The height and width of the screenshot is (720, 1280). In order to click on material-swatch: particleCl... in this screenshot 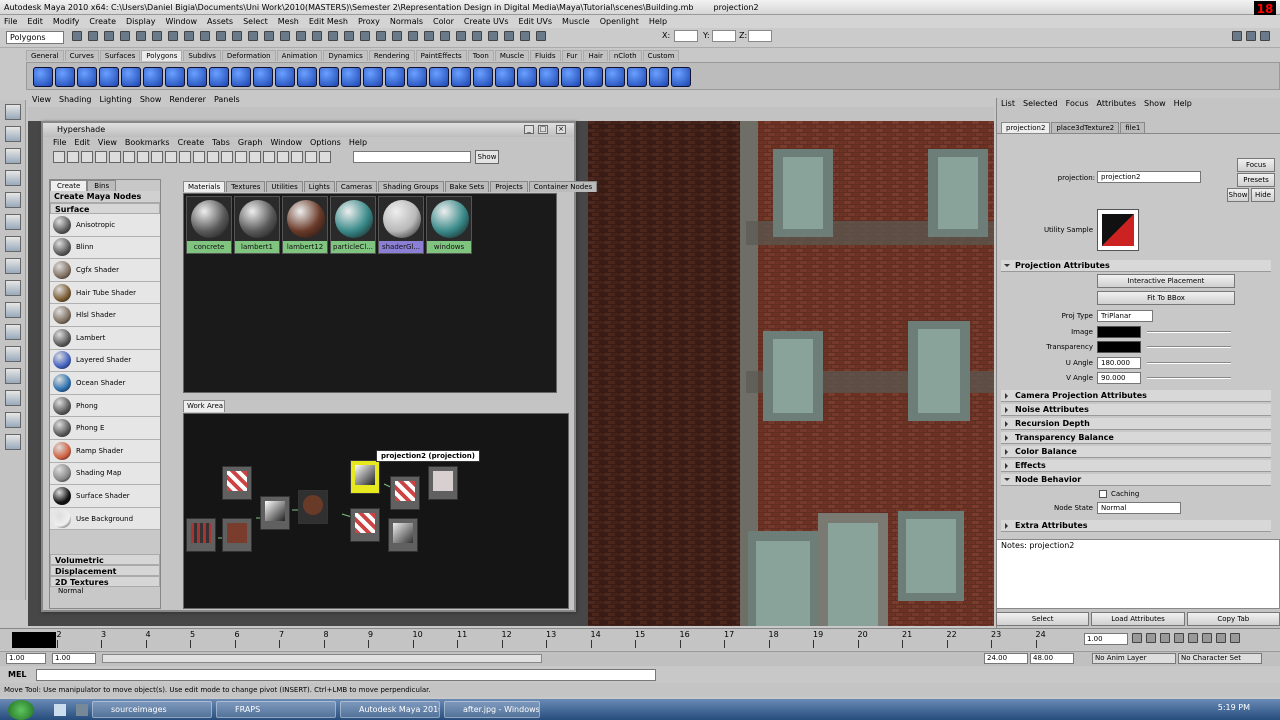, I will do `click(353, 225)`.